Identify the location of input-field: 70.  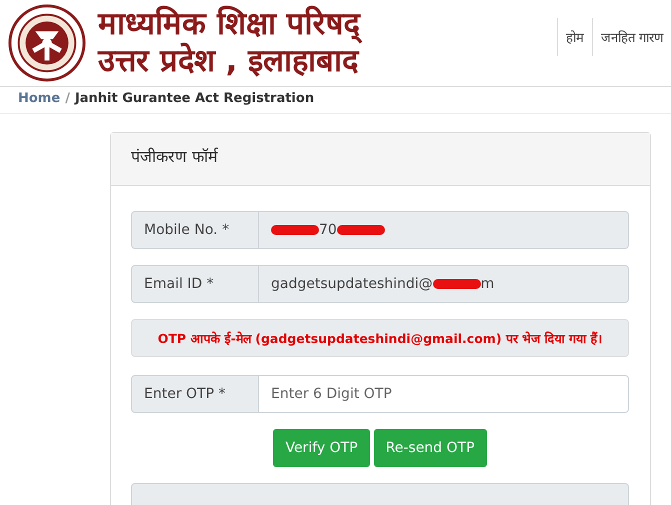
(444, 230).